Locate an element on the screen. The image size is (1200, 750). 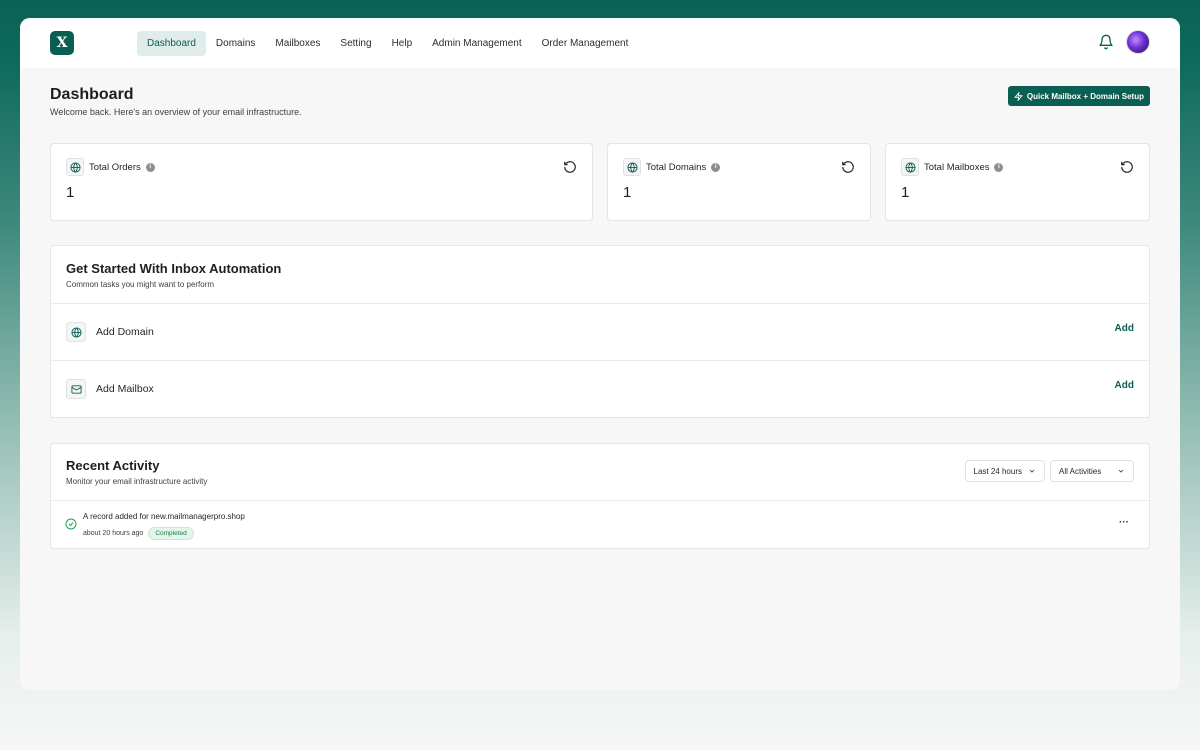
page-title: Dashboard is located at coordinates (92, 94).